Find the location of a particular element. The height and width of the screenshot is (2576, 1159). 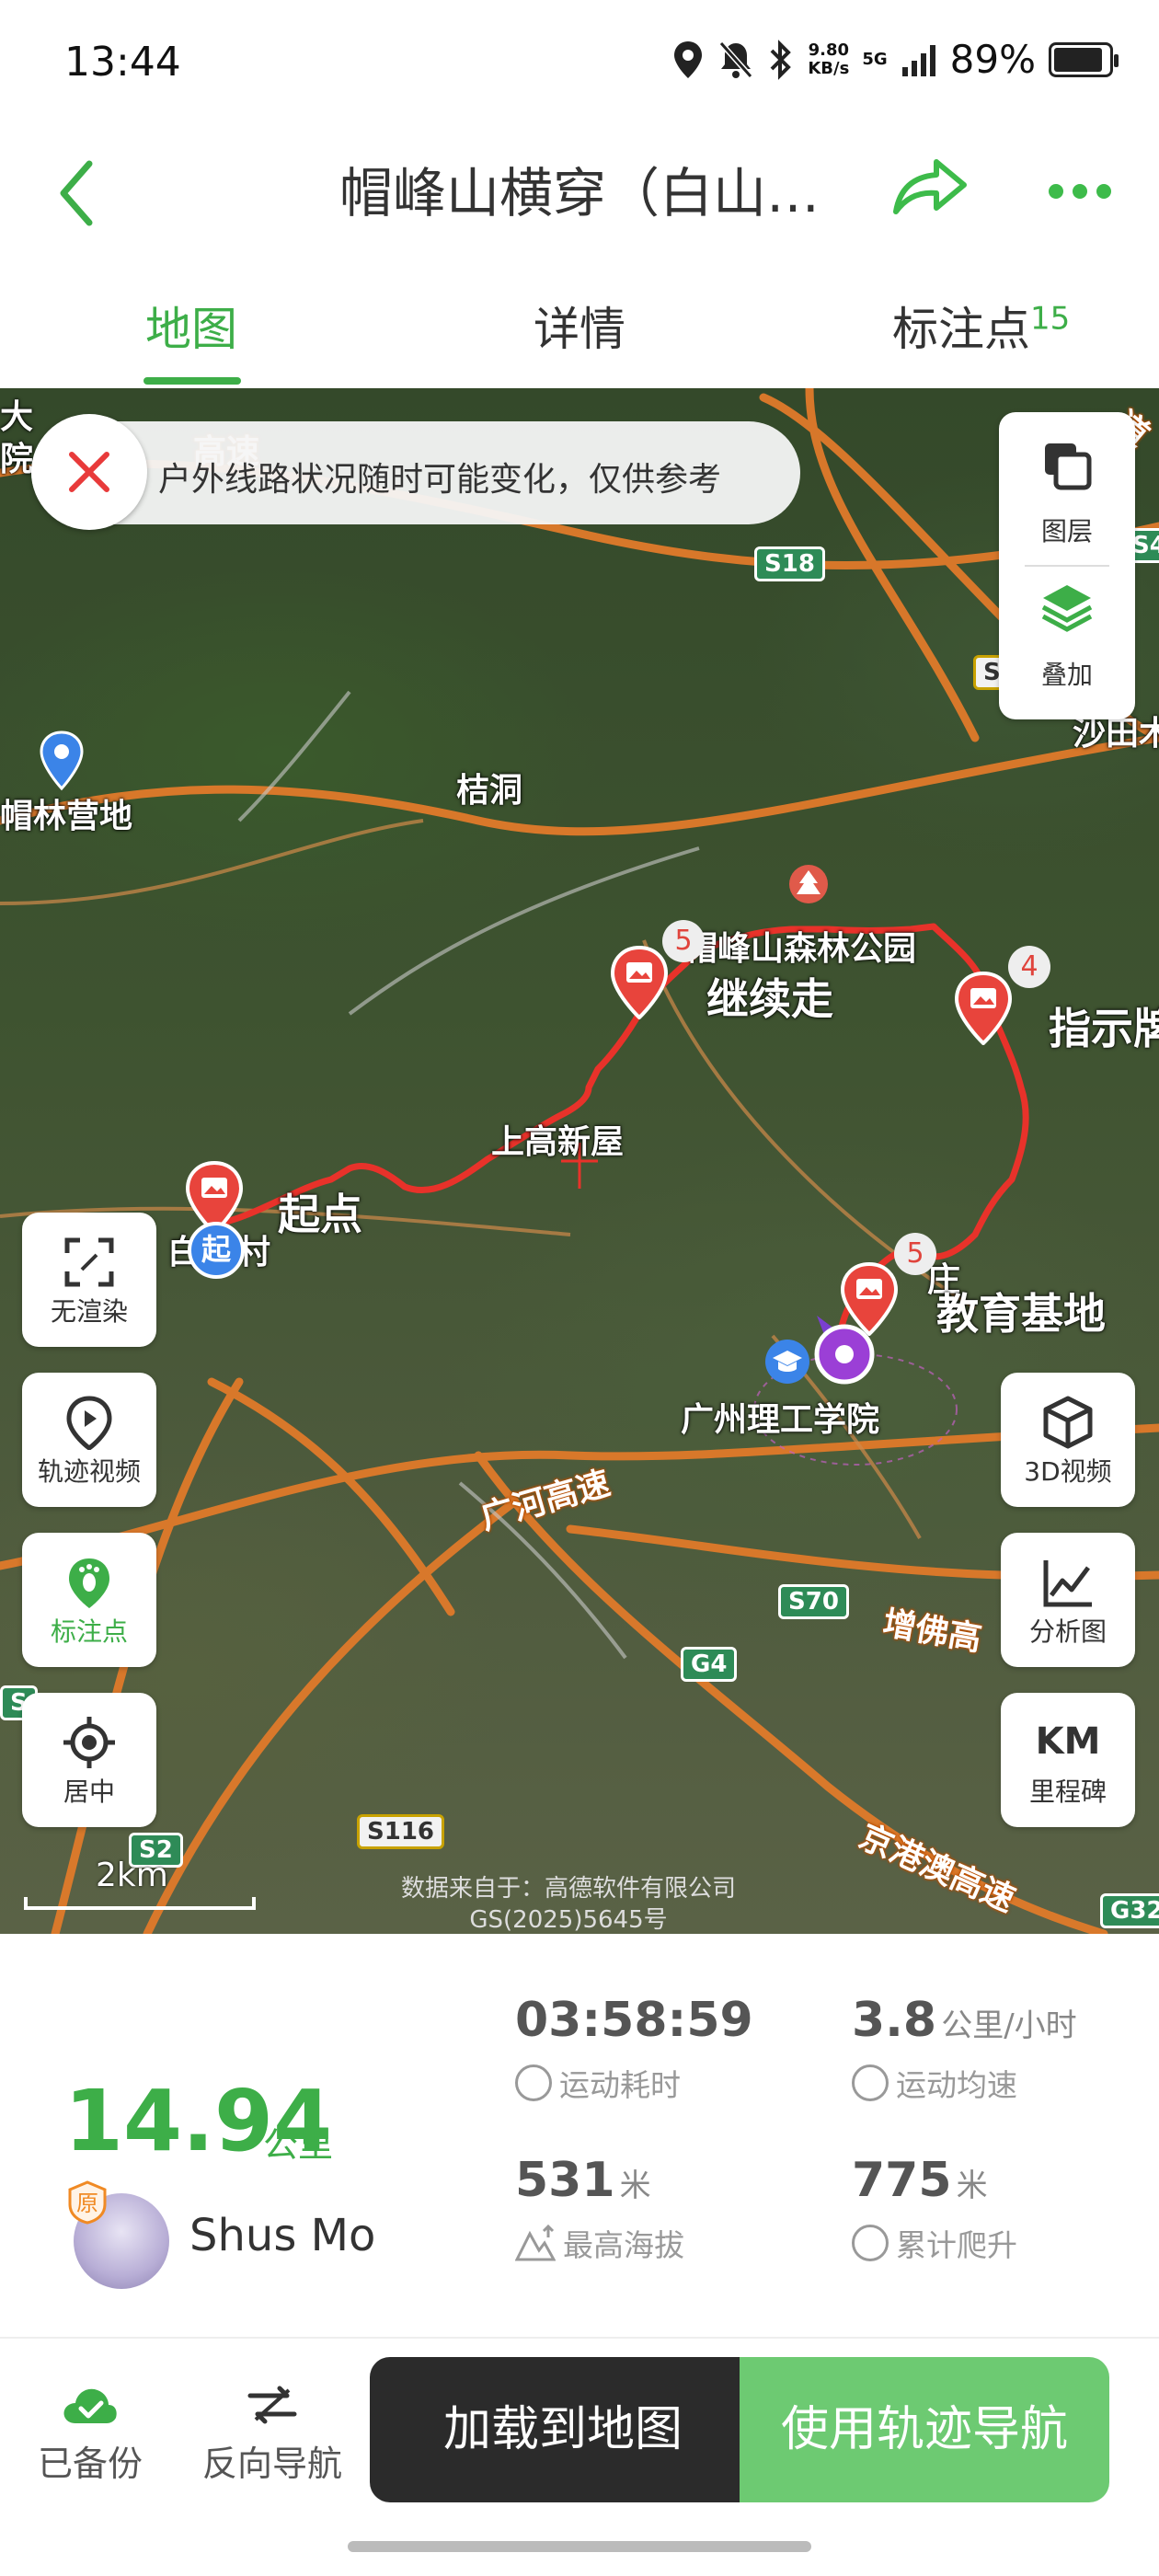

tab-active-indicator is located at coordinates (192, 381).